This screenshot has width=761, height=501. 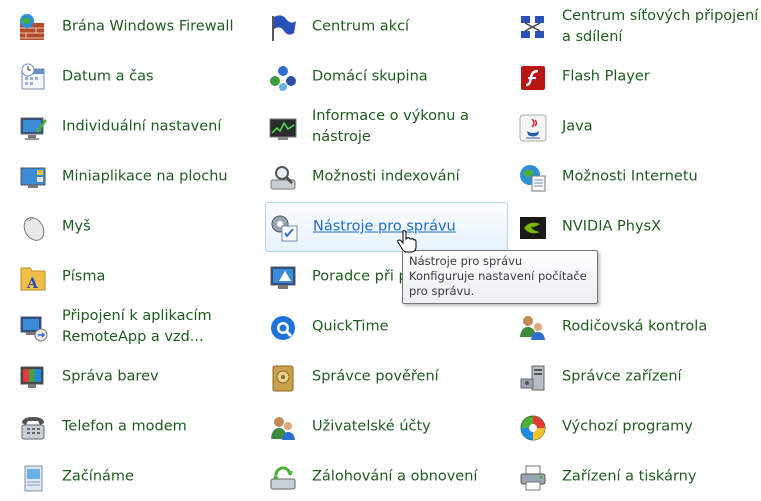 What do you see at coordinates (33, 328) in the screenshot?
I see `remoteapp-icon` at bounding box center [33, 328].